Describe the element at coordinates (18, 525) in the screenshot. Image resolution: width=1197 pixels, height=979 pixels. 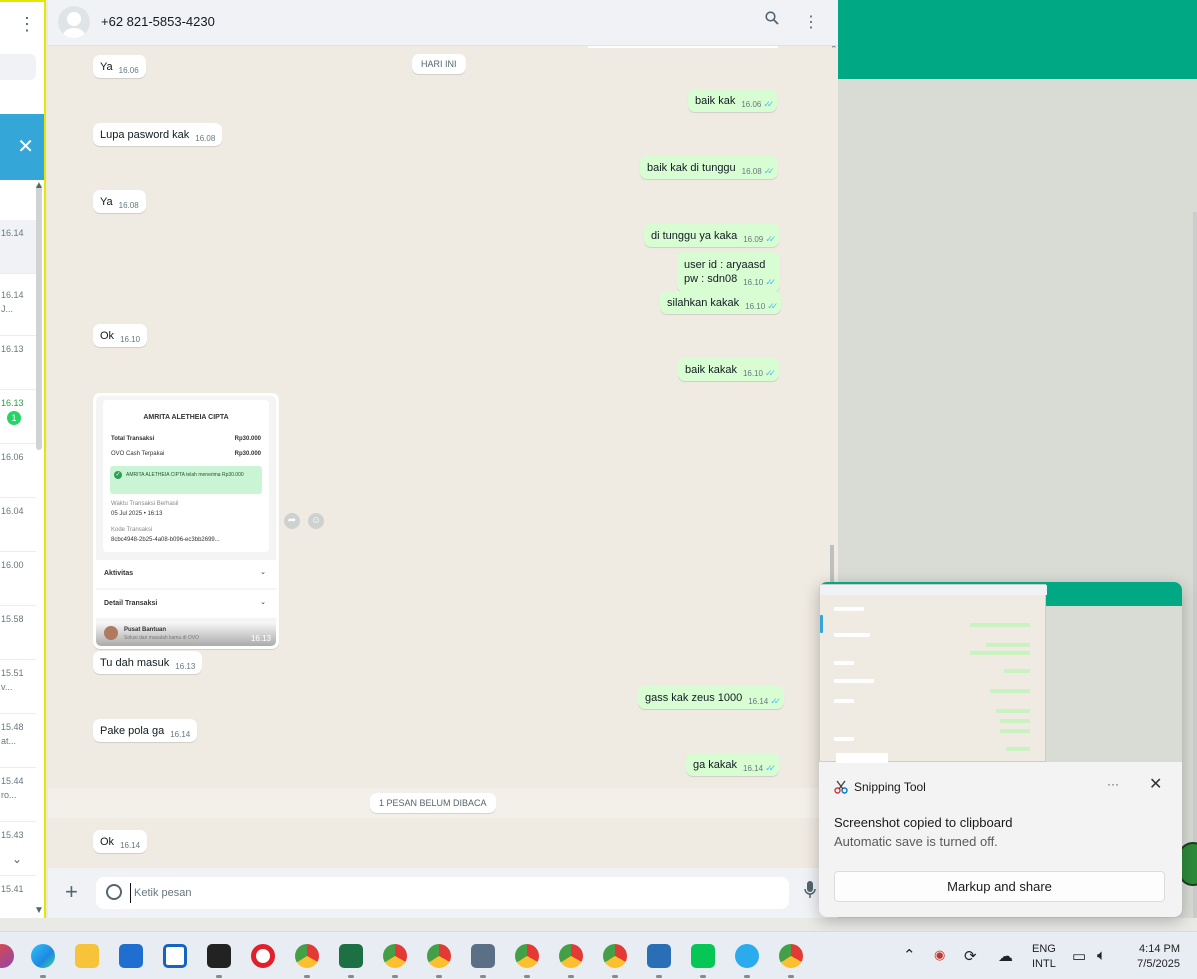
I see `chat-list-item: 16.04` at that location.